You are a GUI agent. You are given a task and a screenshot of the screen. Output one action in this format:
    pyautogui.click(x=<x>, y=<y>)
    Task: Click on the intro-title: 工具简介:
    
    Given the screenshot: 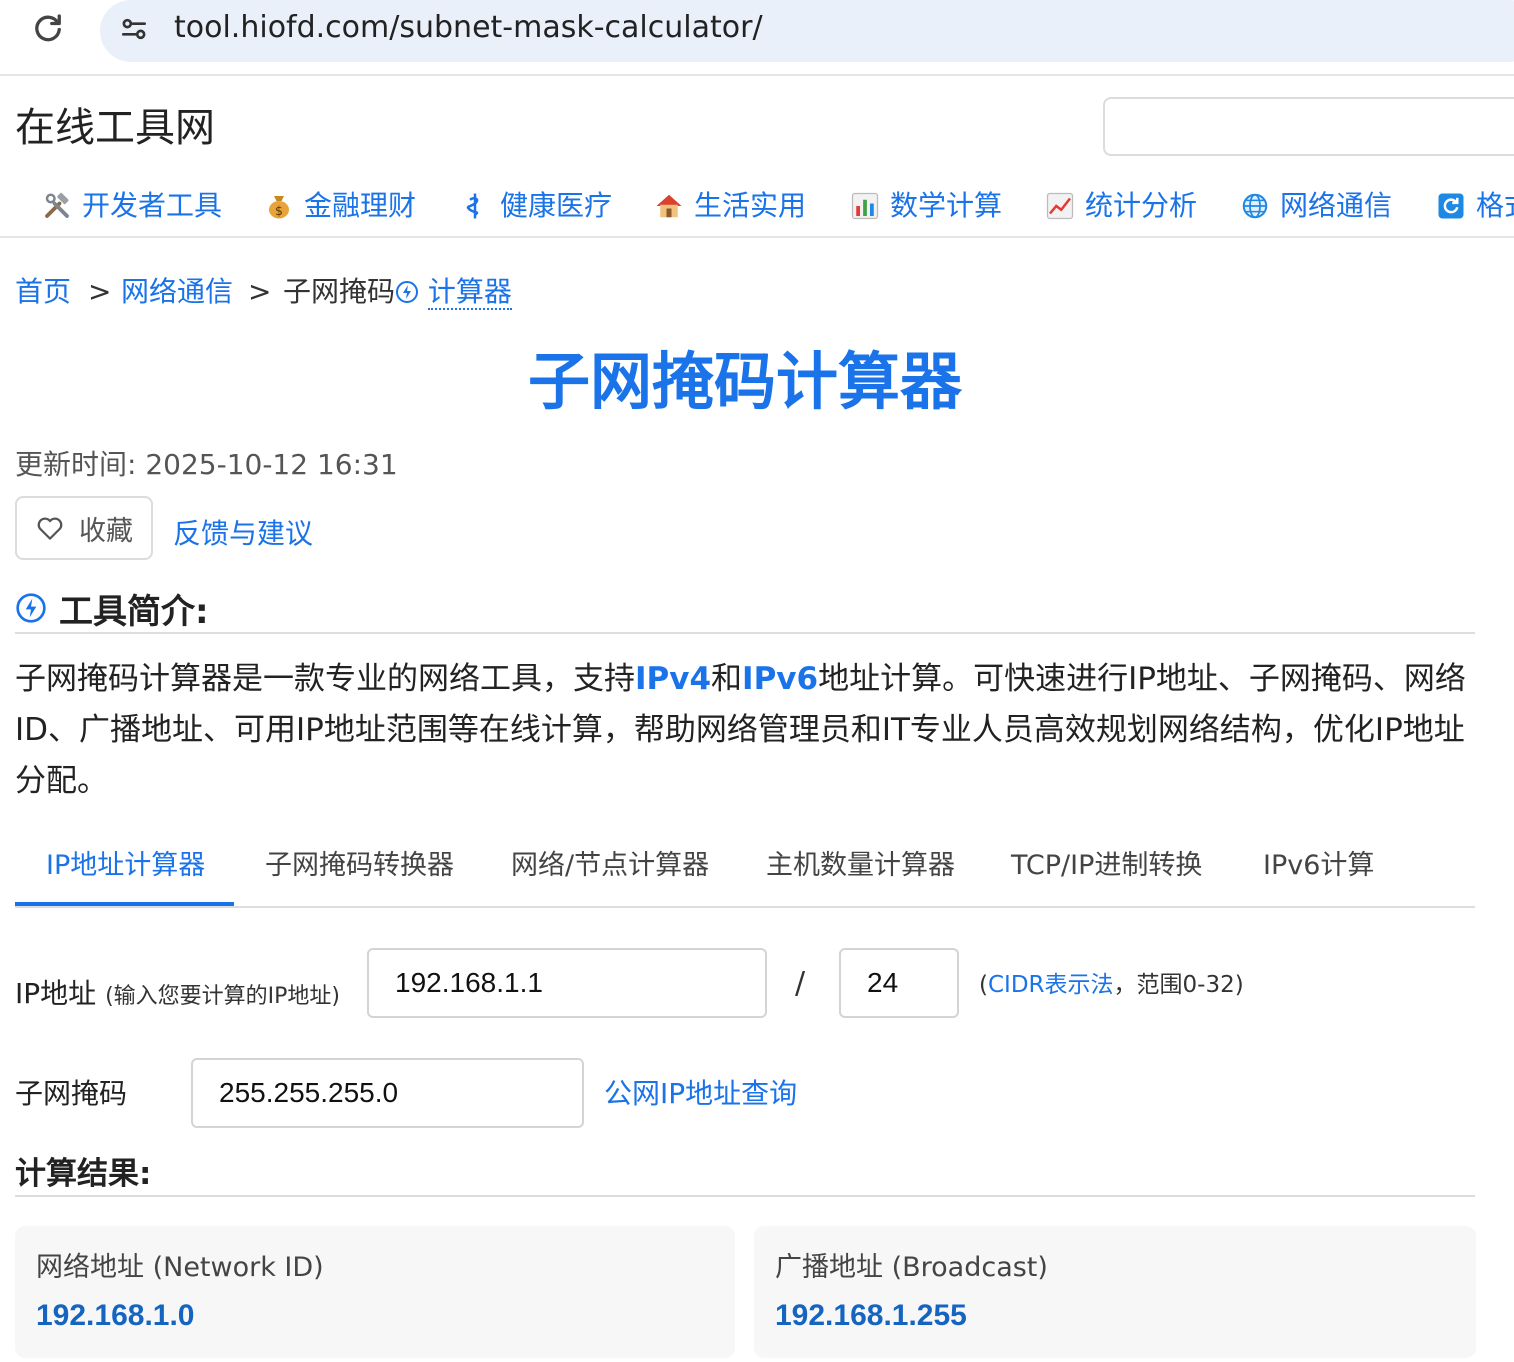 What is the action you would take?
    pyautogui.click(x=134, y=611)
    